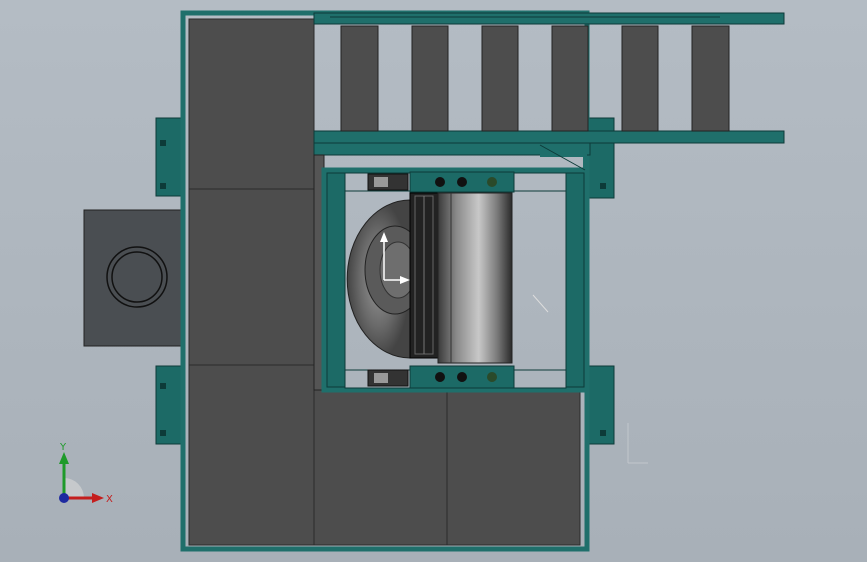 This screenshot has height=562, width=867. Describe the element at coordinates (601, 158) in the screenshot. I see `right-bracket-top` at that location.